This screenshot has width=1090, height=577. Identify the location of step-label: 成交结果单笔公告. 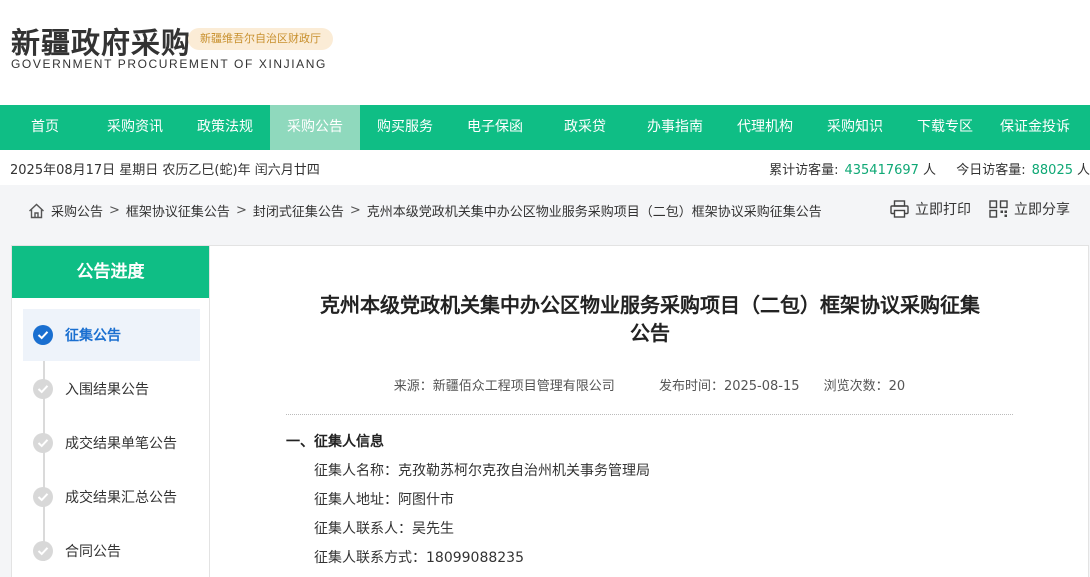
(121, 444).